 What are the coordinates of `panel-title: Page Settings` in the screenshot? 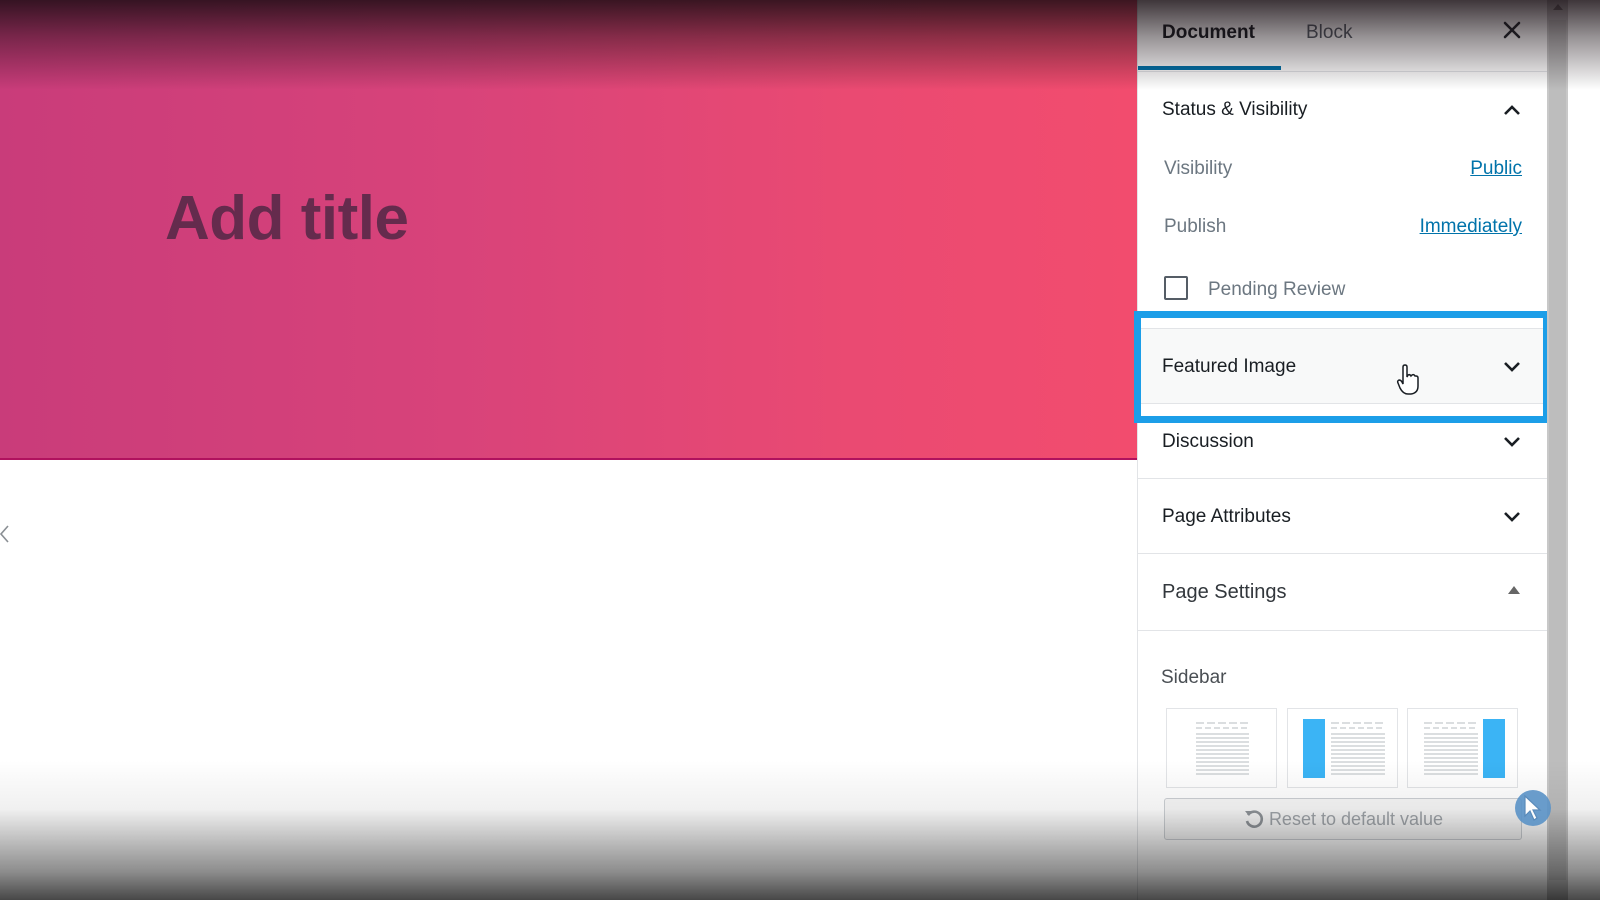 It's located at (1224, 592).